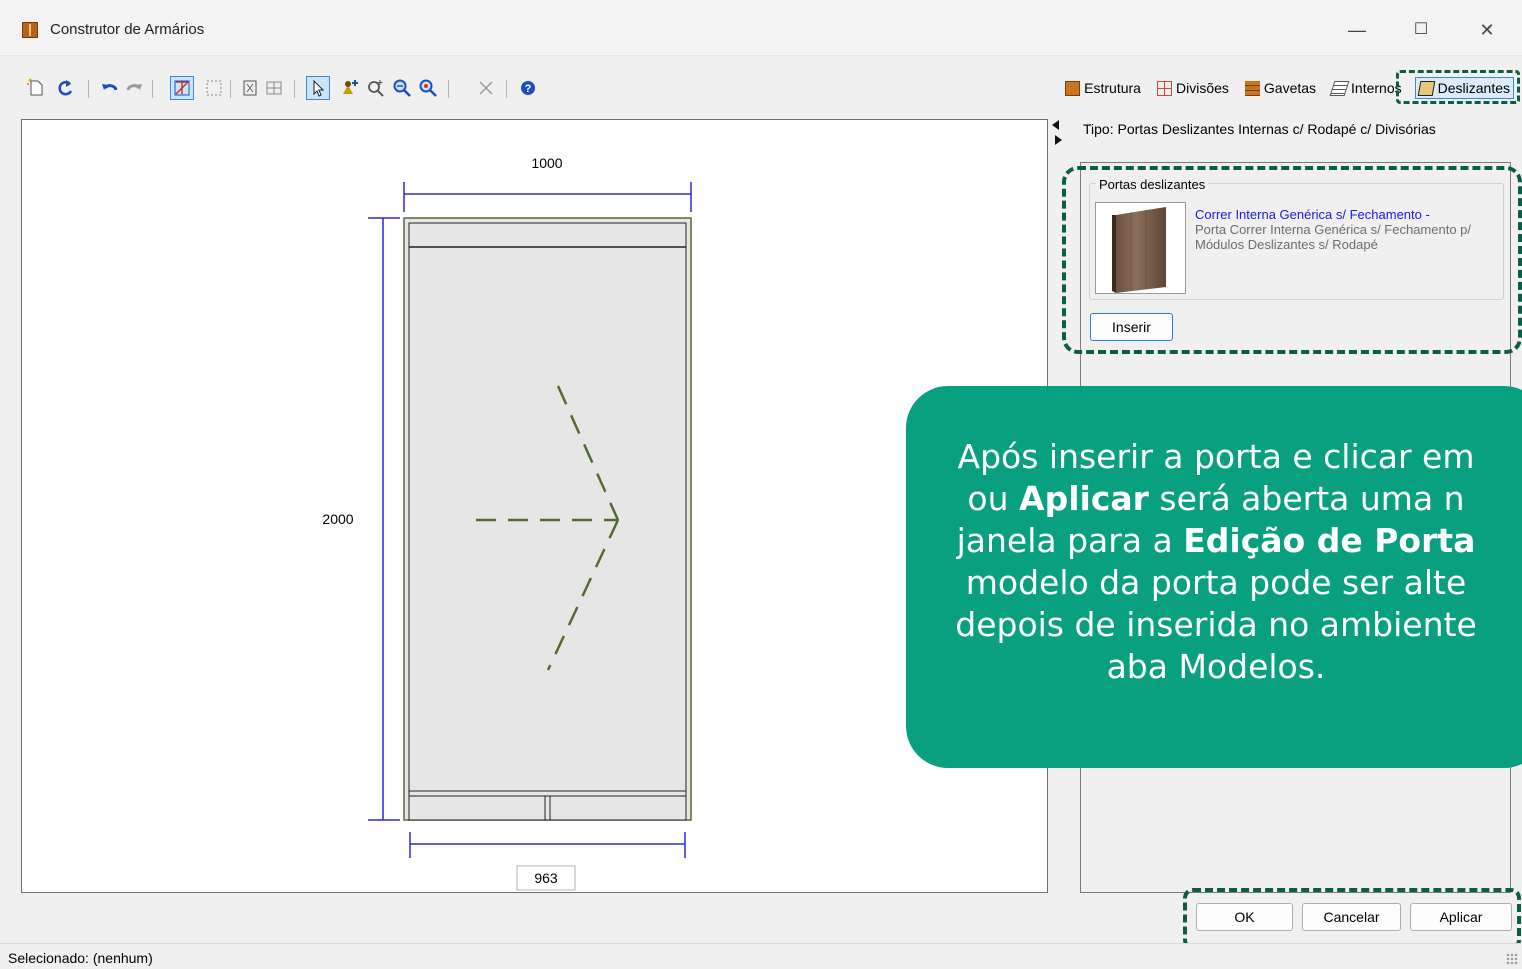  What do you see at coordinates (66, 88) in the screenshot?
I see `redo-icon` at bounding box center [66, 88].